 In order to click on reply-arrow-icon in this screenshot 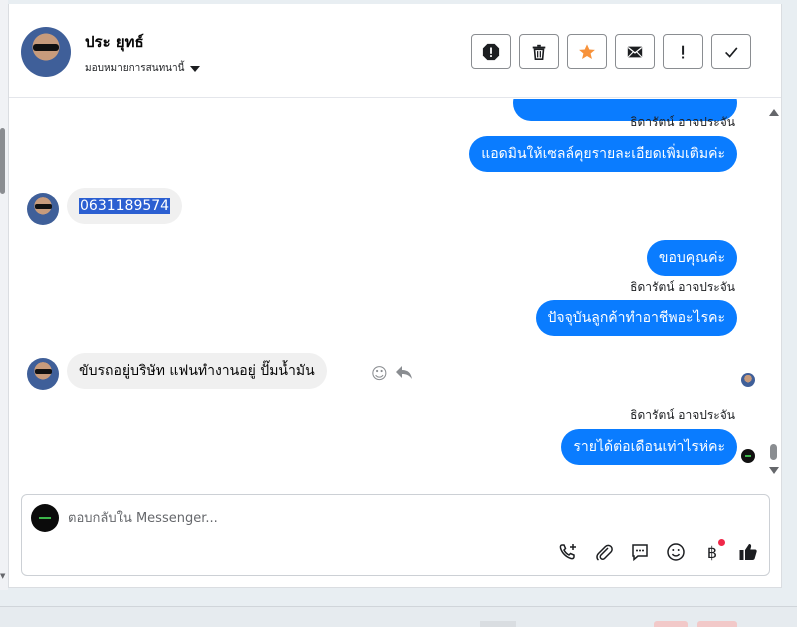, I will do `click(404, 374)`.